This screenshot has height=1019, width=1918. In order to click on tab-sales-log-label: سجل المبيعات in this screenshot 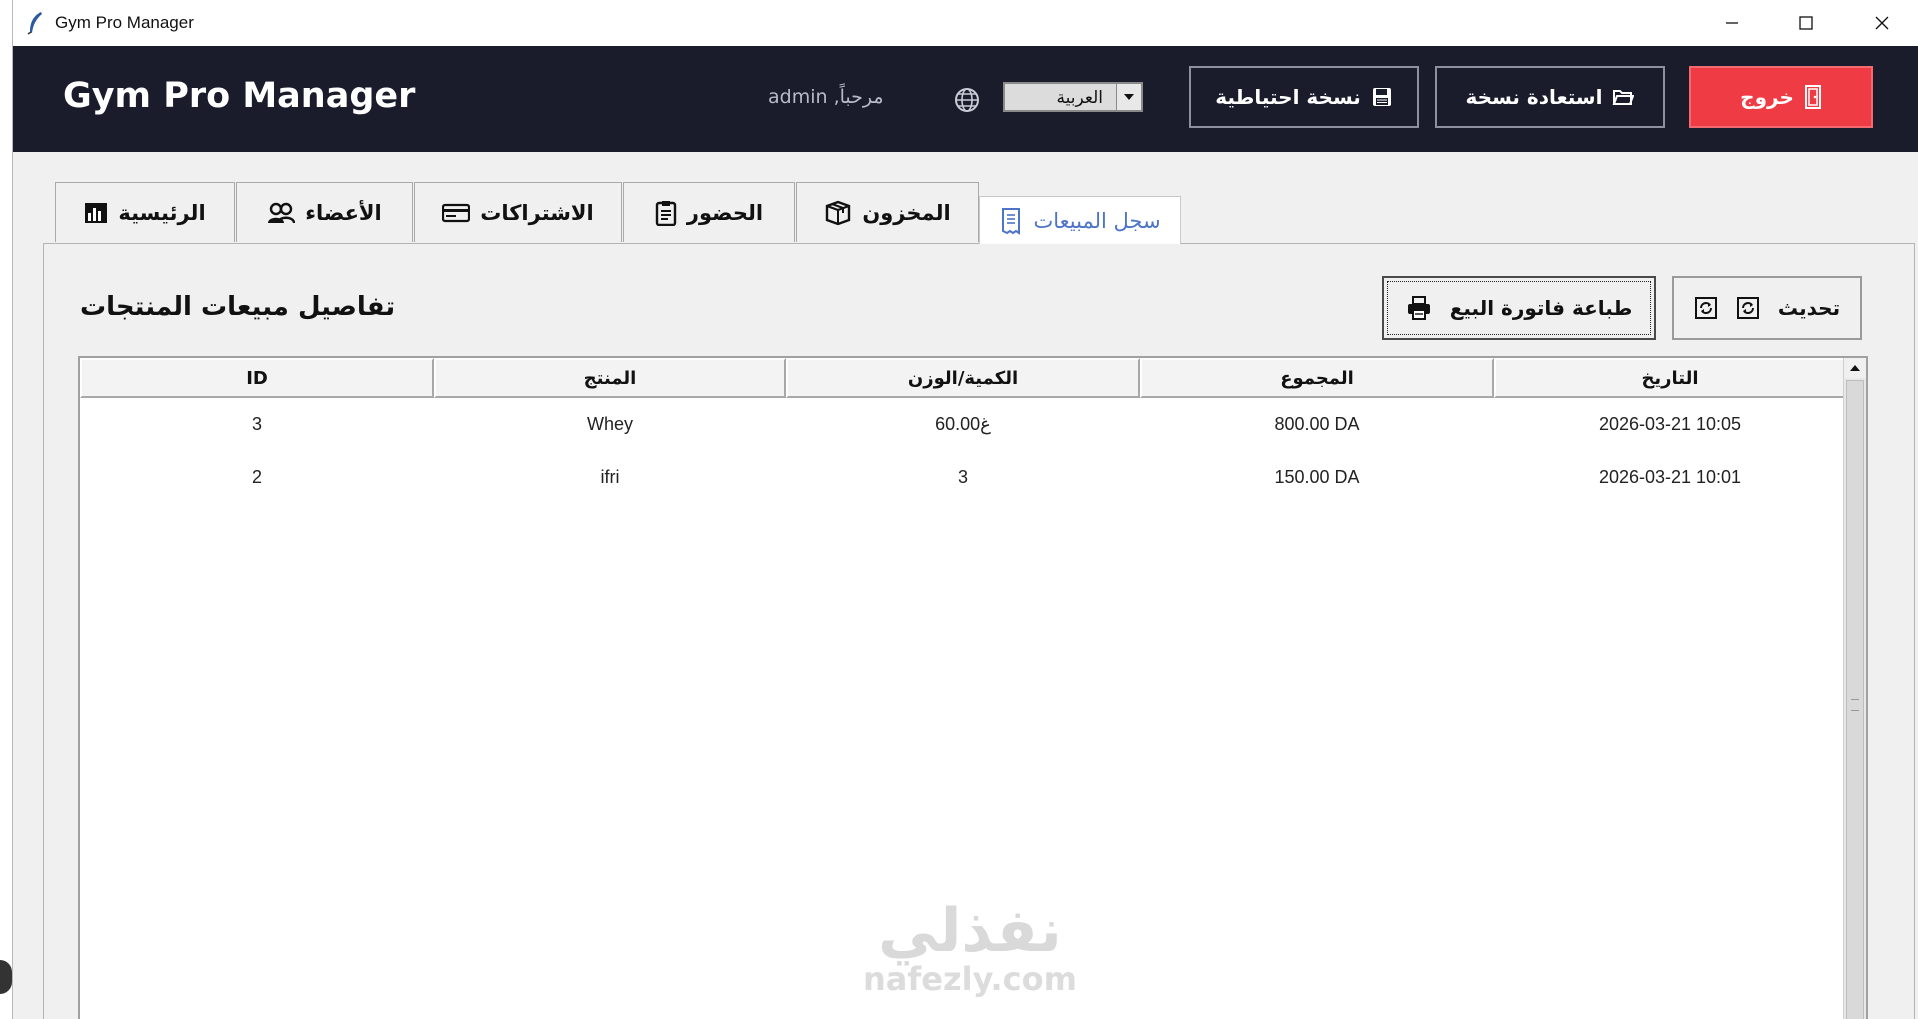, I will do `click(1097, 220)`.